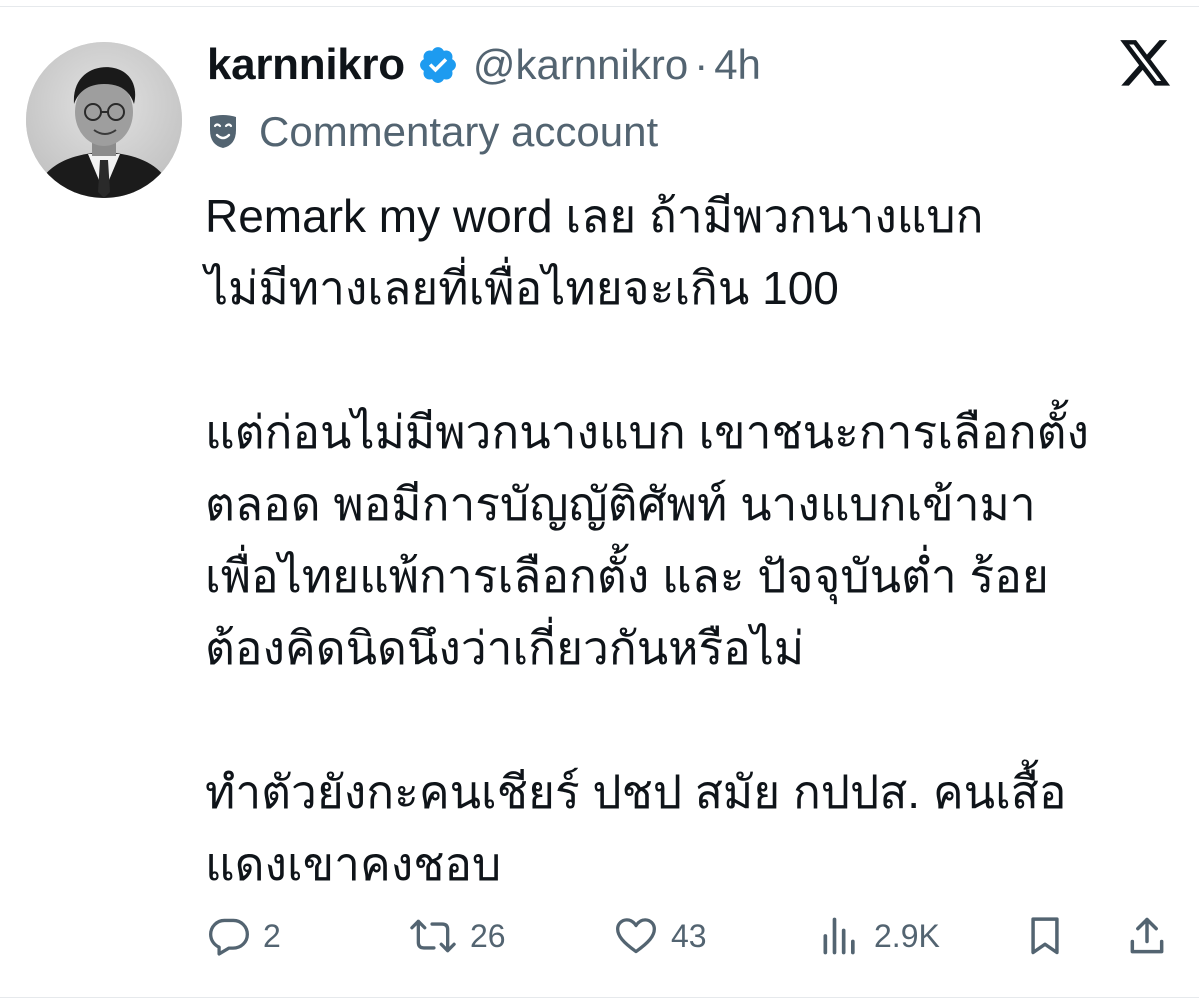 The image size is (1199, 1007). I want to click on views-button: 2.9K, so click(879, 936).